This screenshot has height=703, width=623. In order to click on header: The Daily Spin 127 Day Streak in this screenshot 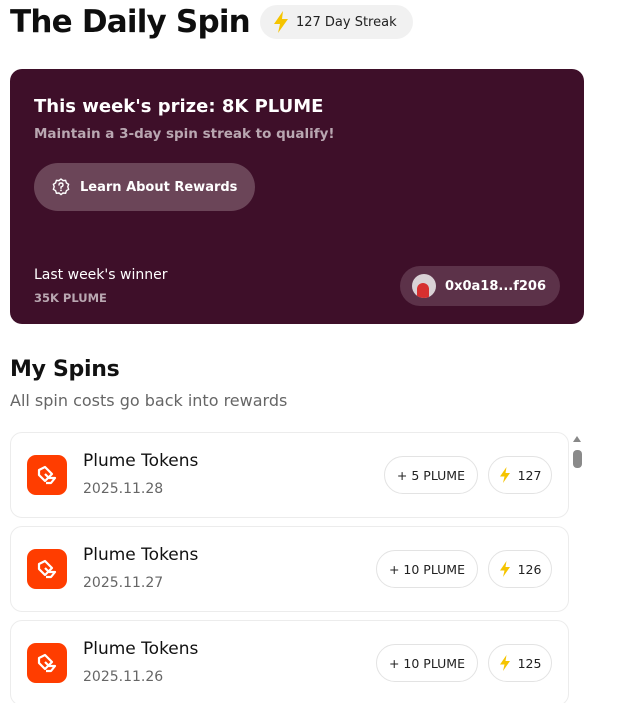, I will do `click(211, 22)`.